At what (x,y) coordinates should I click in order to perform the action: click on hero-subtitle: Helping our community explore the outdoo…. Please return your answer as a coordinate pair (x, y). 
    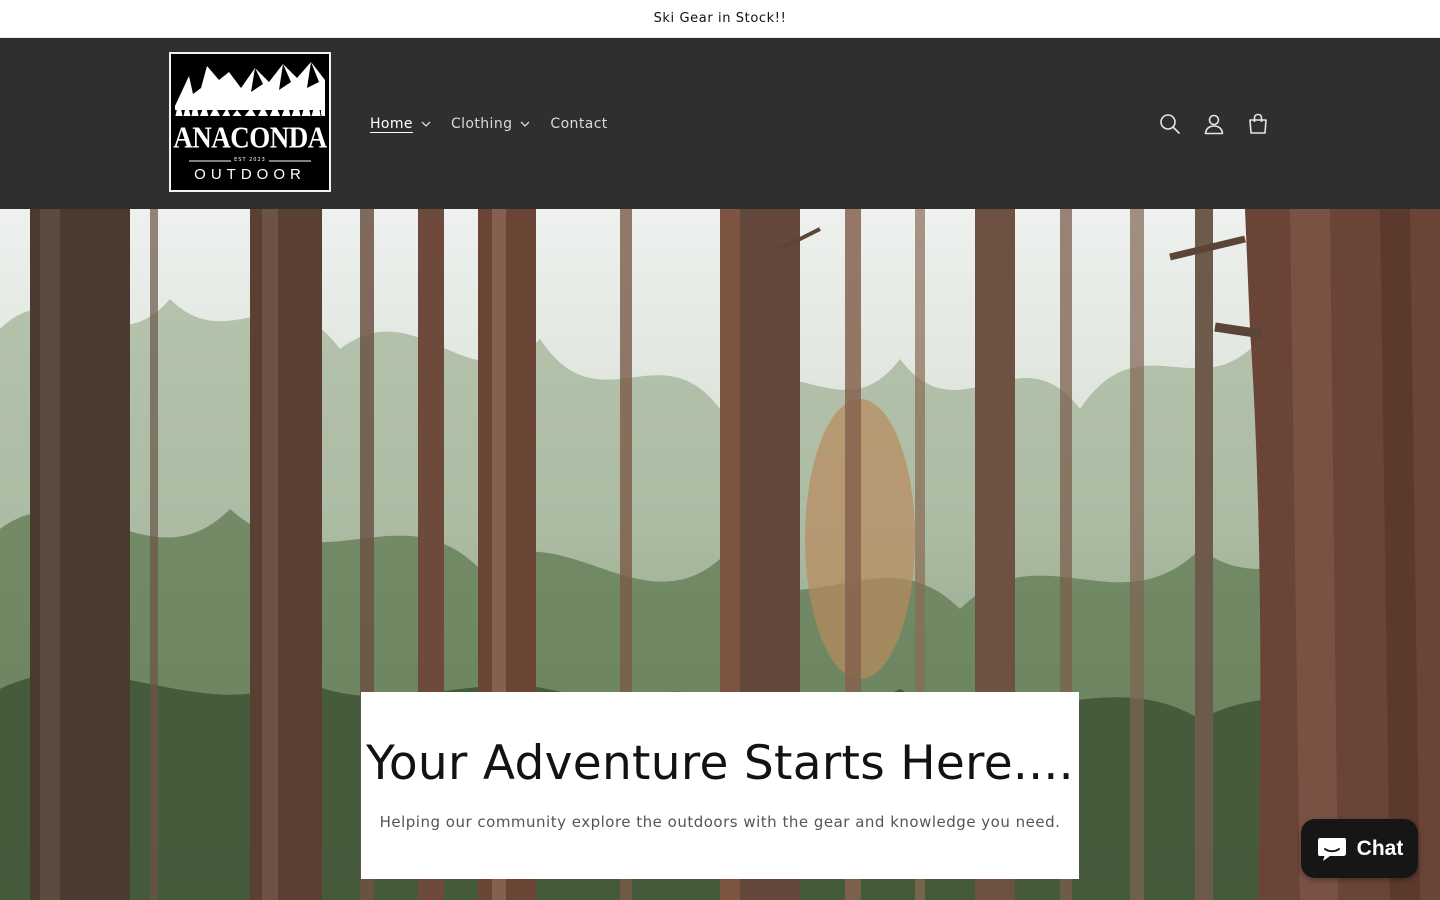
    Looking at the image, I should click on (720, 822).